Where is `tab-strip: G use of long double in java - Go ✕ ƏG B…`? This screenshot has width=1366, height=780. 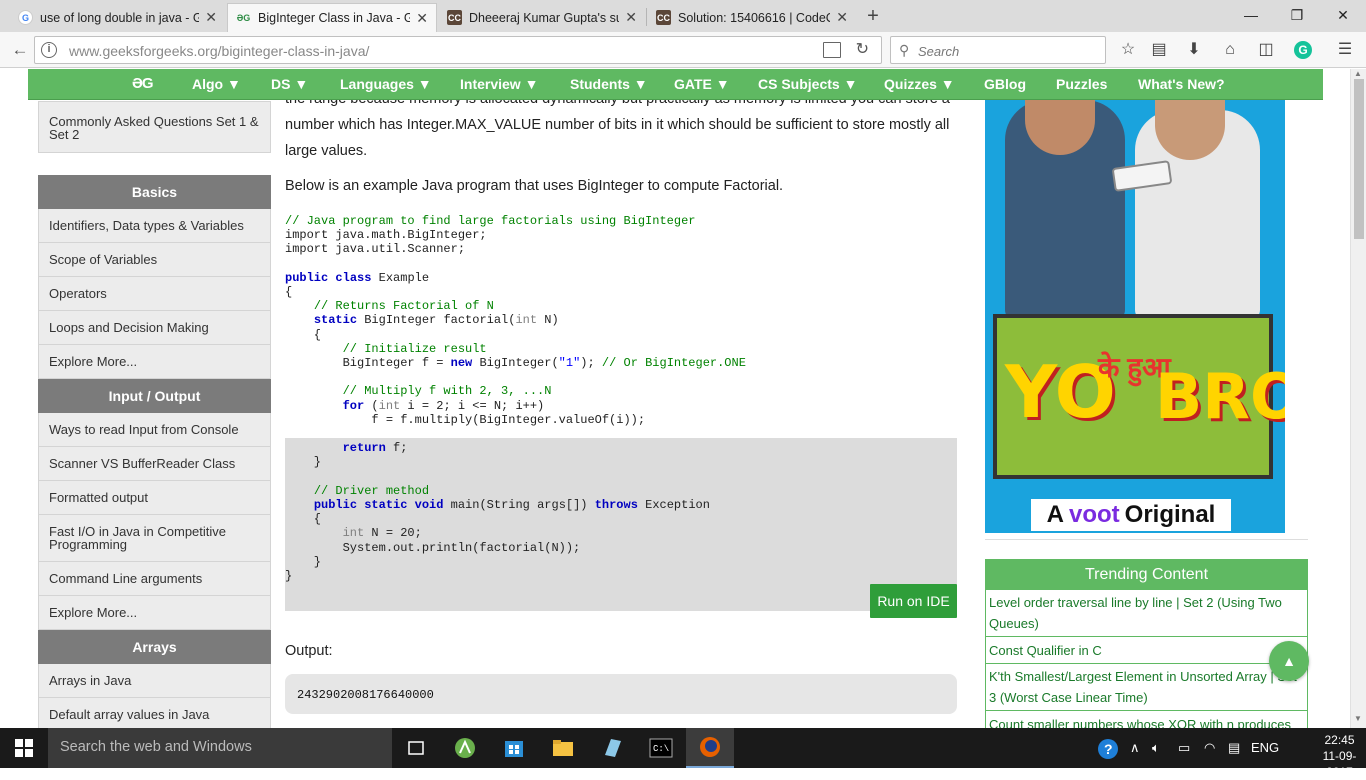 tab-strip: G use of long double in java - Go ✕ ƏG B… is located at coordinates (683, 16).